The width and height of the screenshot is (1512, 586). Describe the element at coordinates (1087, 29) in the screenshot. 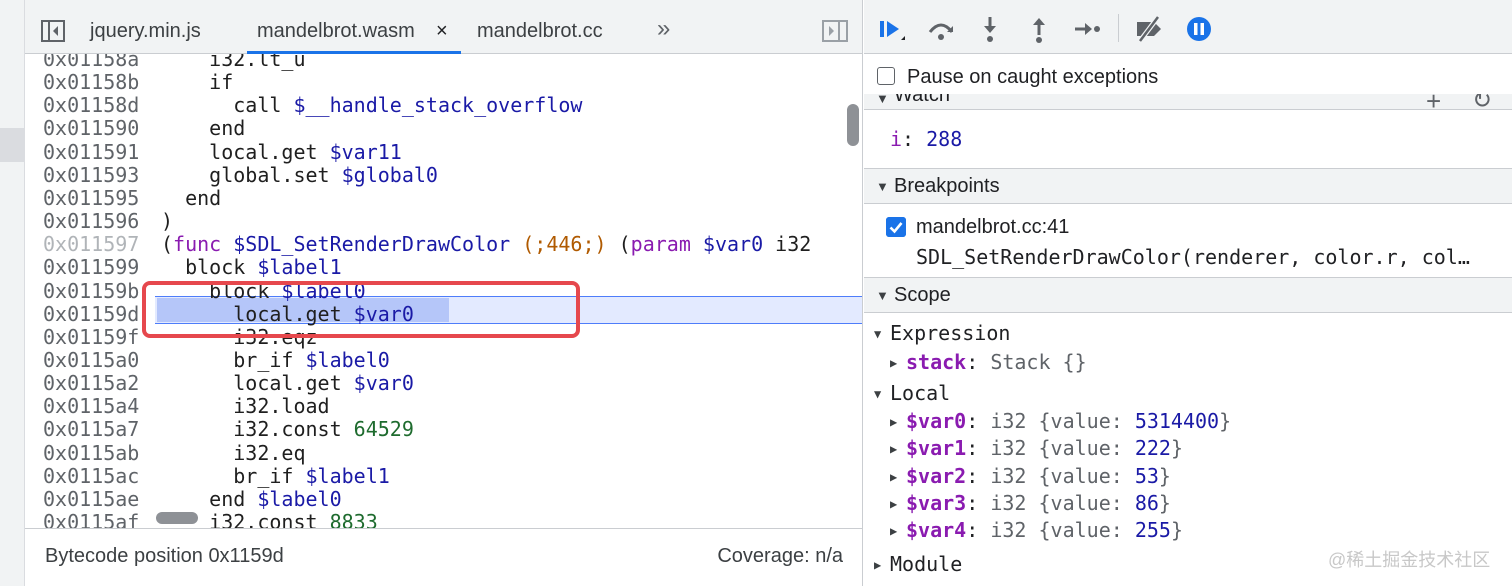

I see `step-icon` at that location.